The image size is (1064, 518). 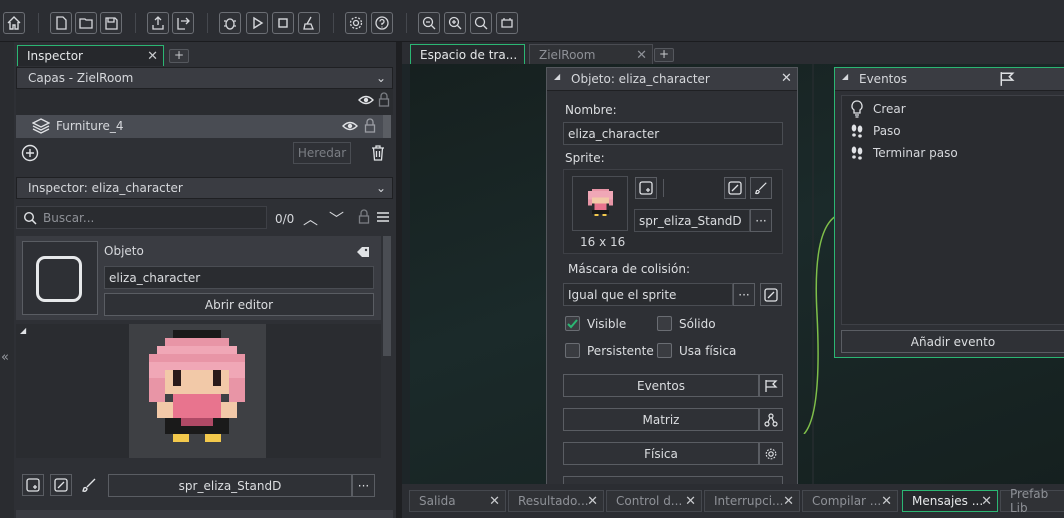 What do you see at coordinates (654, 501) in the screenshot?
I see `tab-source-control: Control d... ✕` at bounding box center [654, 501].